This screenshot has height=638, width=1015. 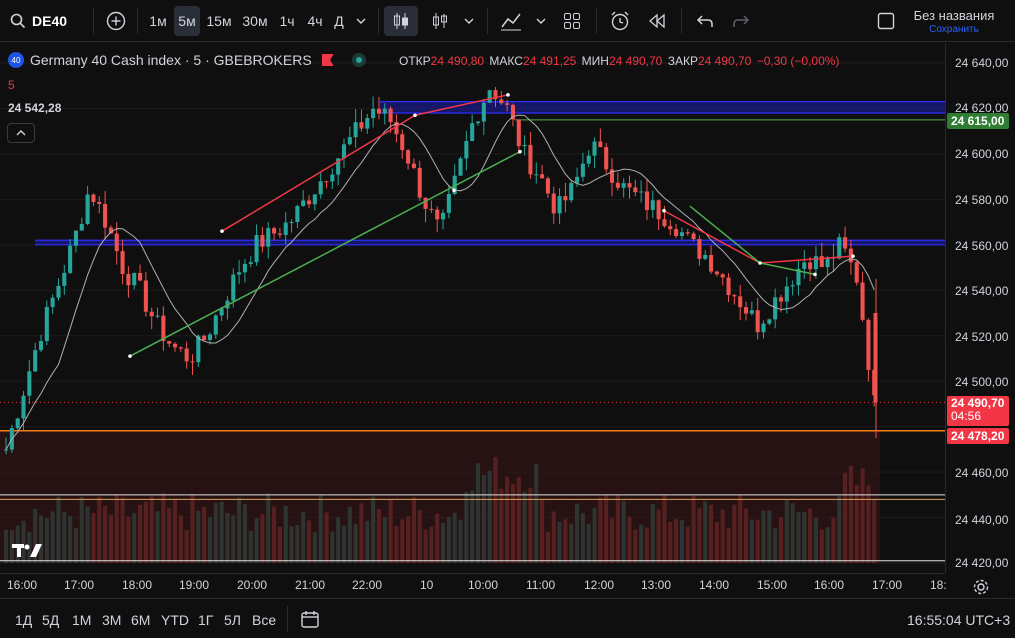 I want to click on undo-button, so click(x=705, y=21).